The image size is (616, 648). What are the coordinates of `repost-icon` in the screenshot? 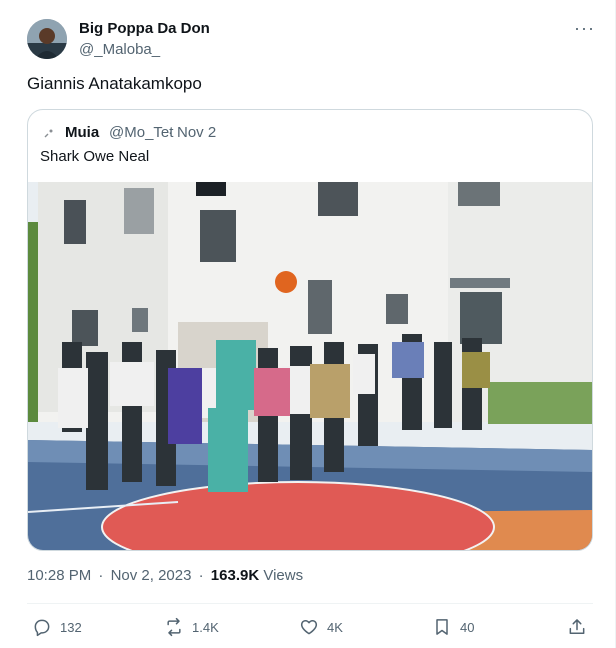 It's located at (174, 627).